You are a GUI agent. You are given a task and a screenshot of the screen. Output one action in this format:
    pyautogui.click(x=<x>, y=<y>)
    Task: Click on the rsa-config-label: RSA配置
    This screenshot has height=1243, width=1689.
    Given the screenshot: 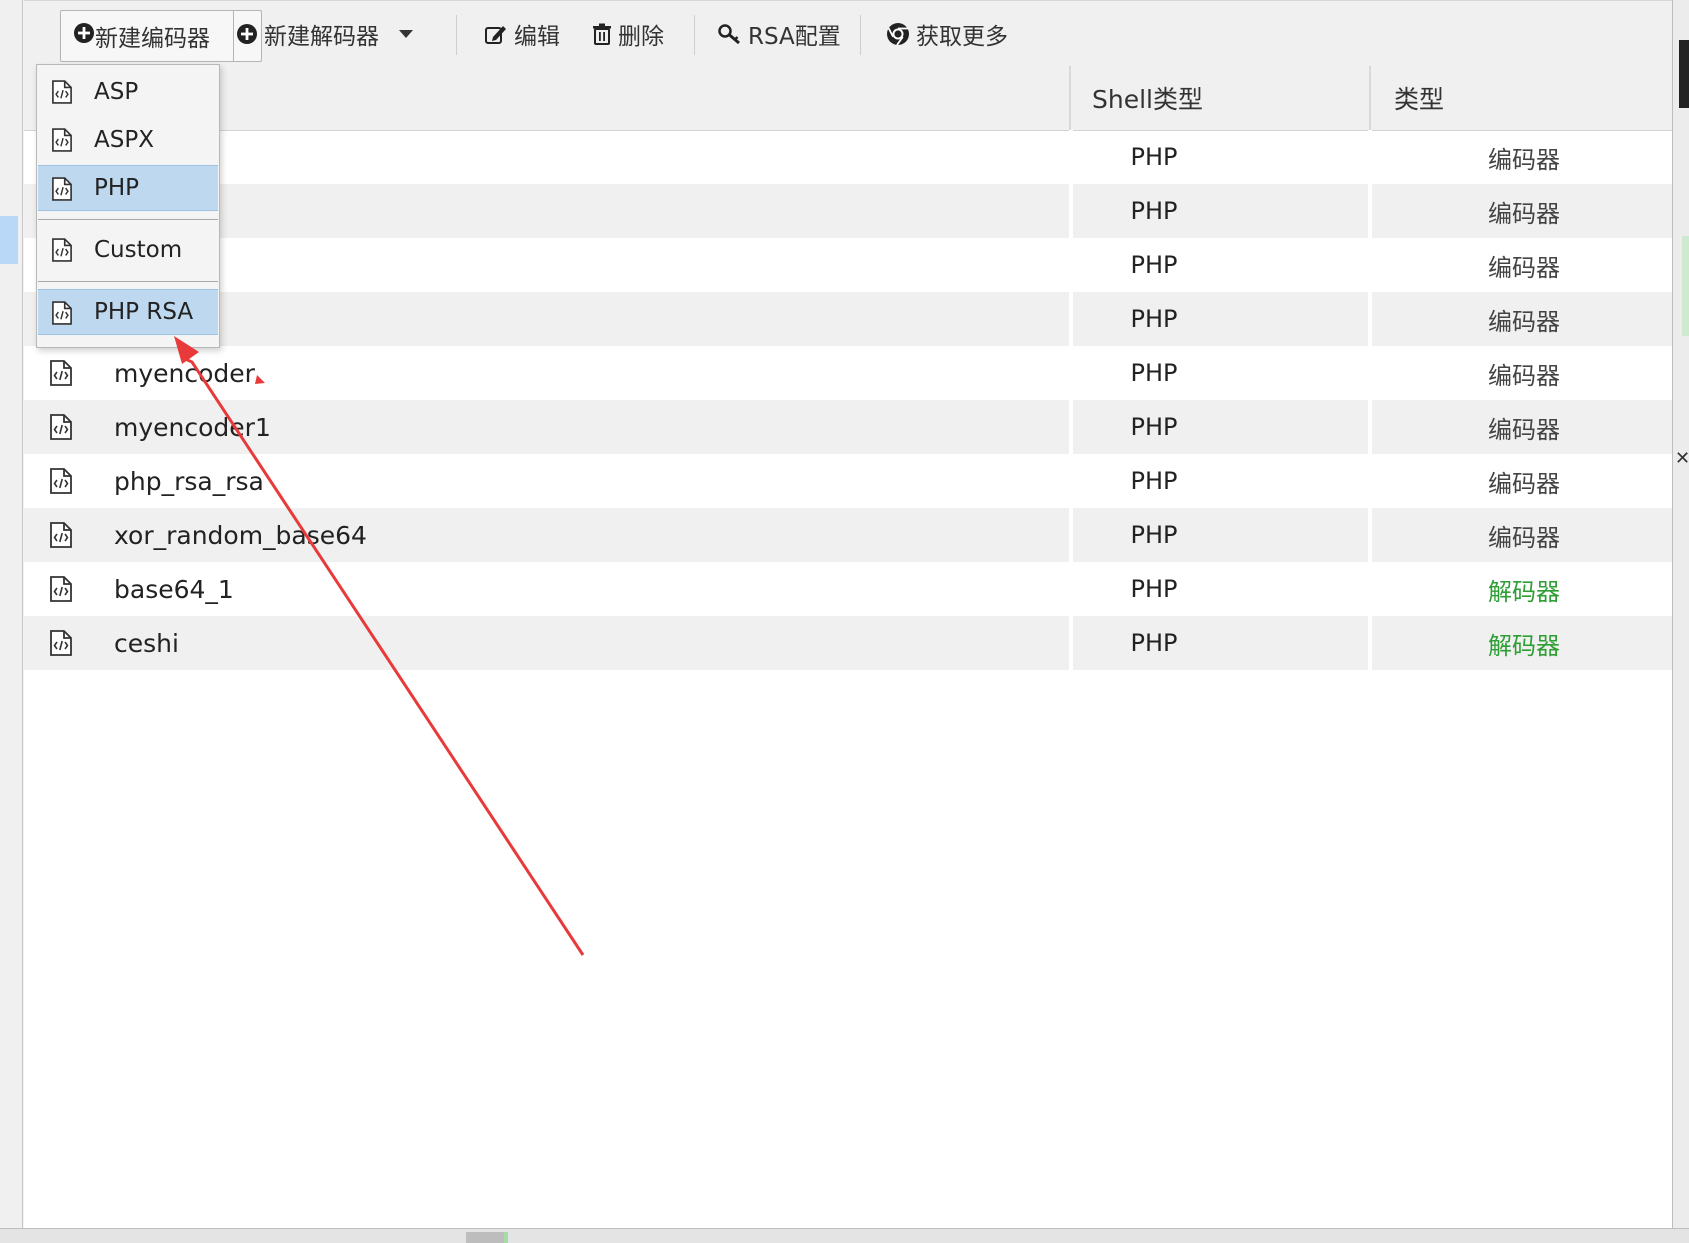 What is the action you would take?
    pyautogui.click(x=794, y=37)
    